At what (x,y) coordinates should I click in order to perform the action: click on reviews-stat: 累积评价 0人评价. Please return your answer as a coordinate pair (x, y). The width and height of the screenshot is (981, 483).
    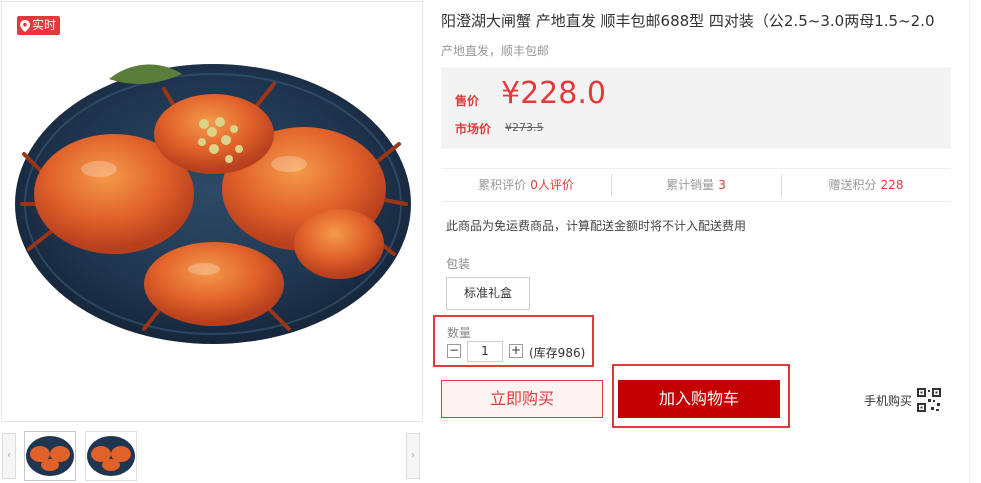
    Looking at the image, I should click on (526, 185).